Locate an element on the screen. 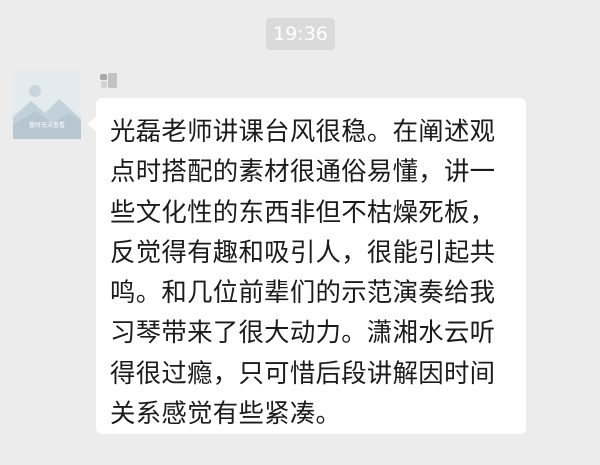 The image size is (600, 465). message-line: 得很过瘾，只可惜后段讲解因时间 is located at coordinates (303, 372).